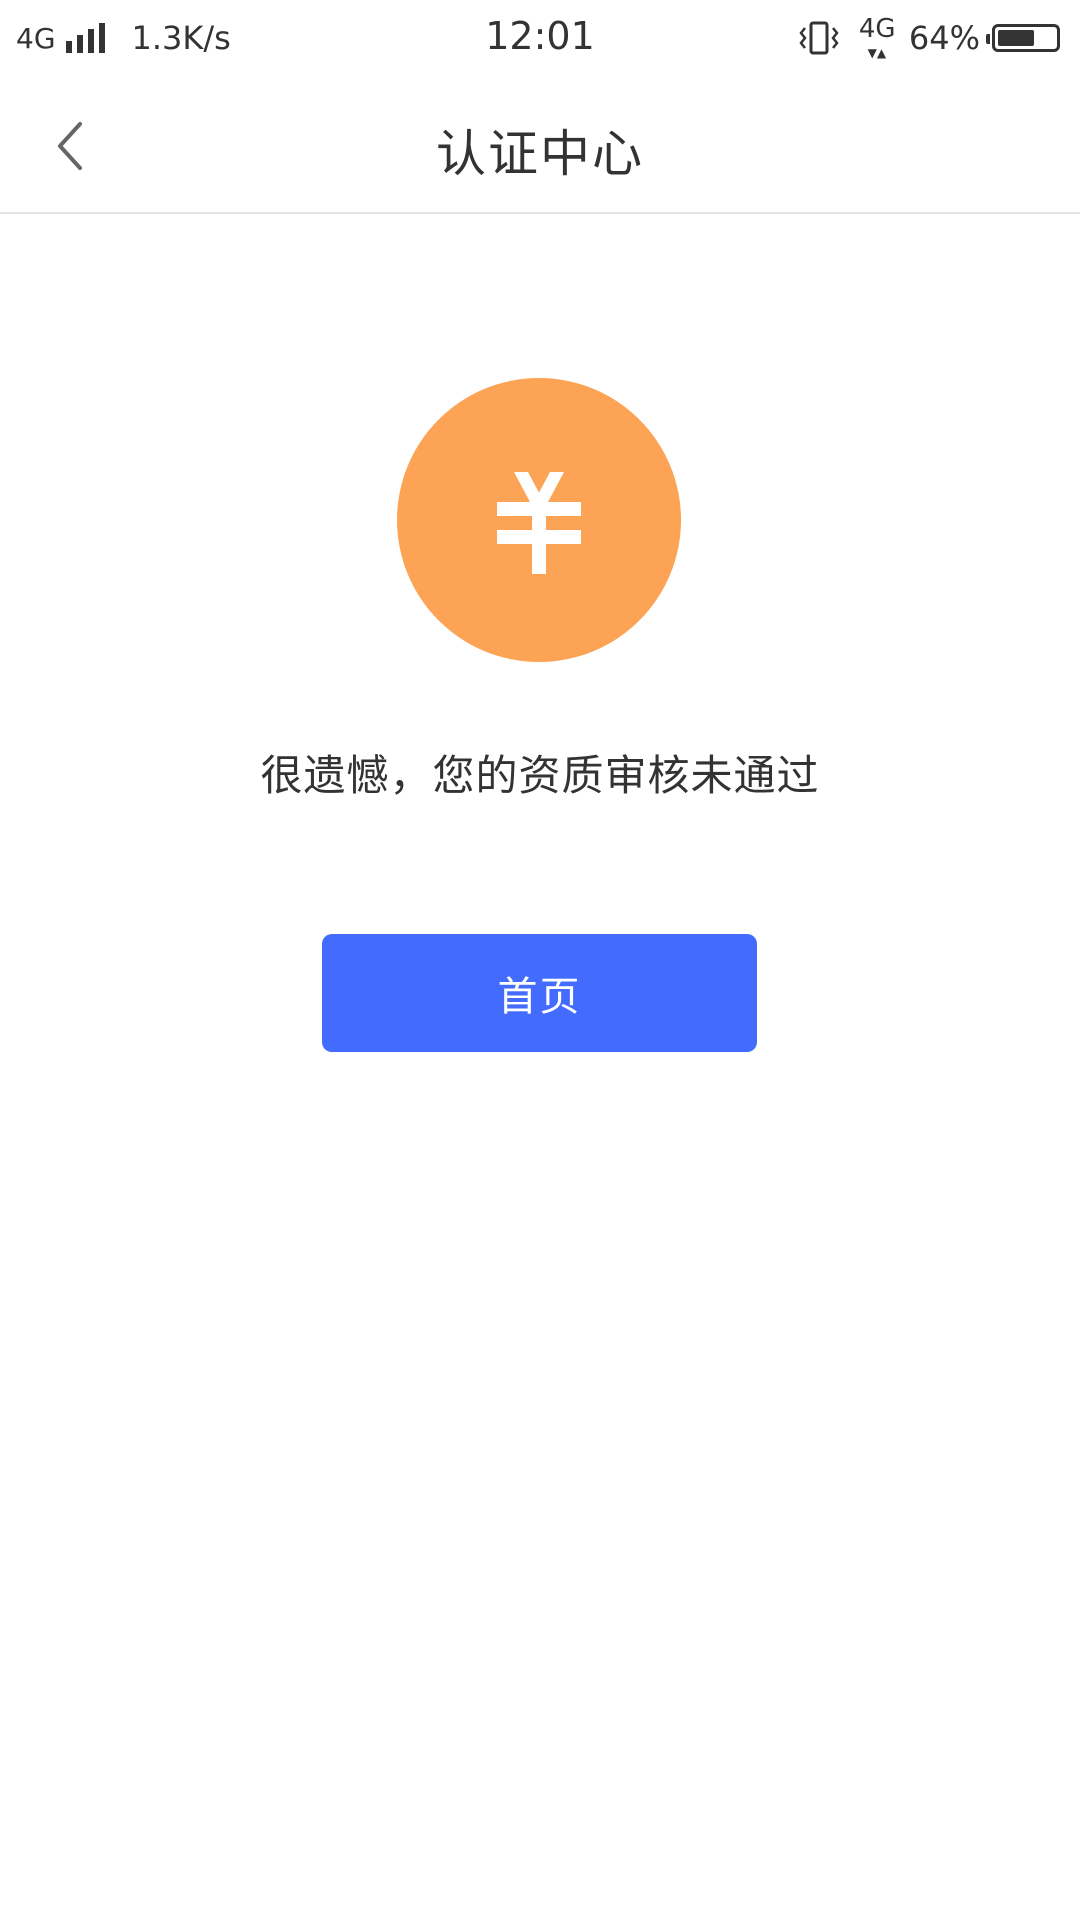  I want to click on nav-bar: 认证中心, so click(540, 145).